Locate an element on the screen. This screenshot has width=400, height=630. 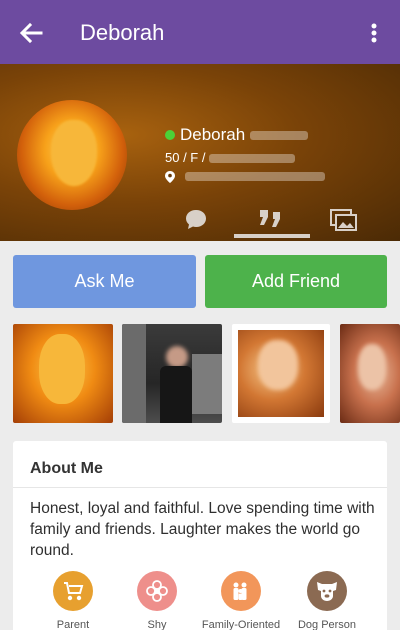
quote-icon is located at coordinates (270, 218).